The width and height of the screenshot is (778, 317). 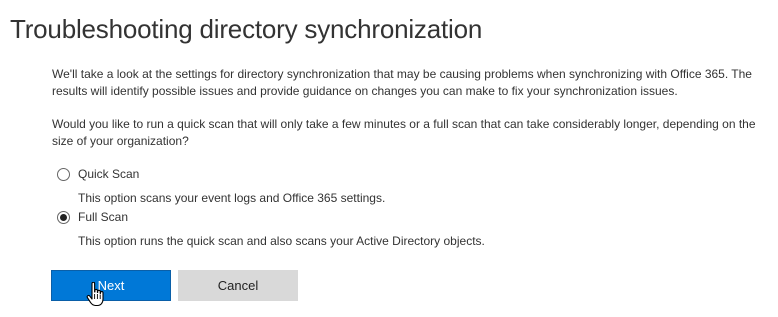 What do you see at coordinates (111, 285) in the screenshot?
I see `next-button: Next` at bounding box center [111, 285].